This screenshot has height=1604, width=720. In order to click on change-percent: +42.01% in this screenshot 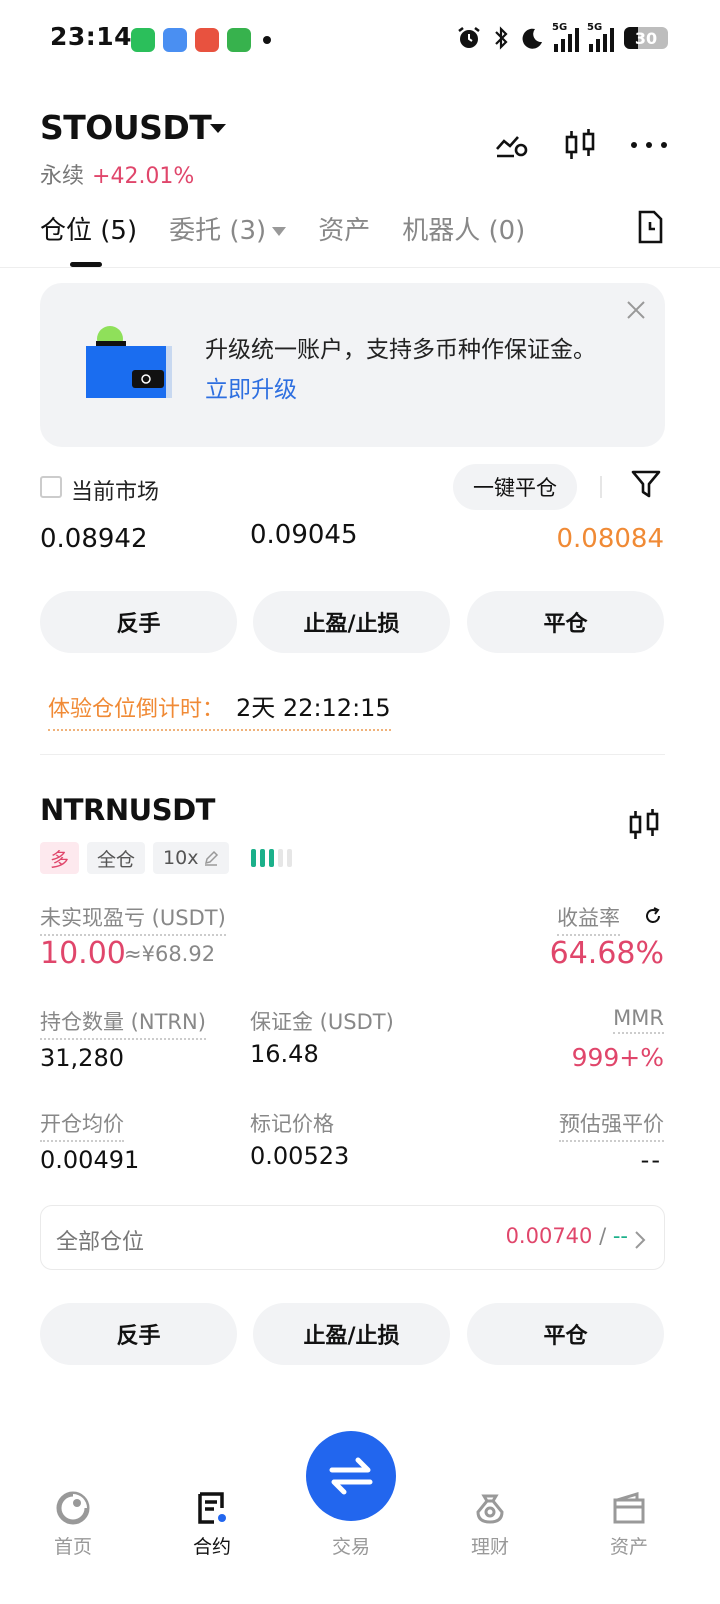, I will do `click(143, 176)`.